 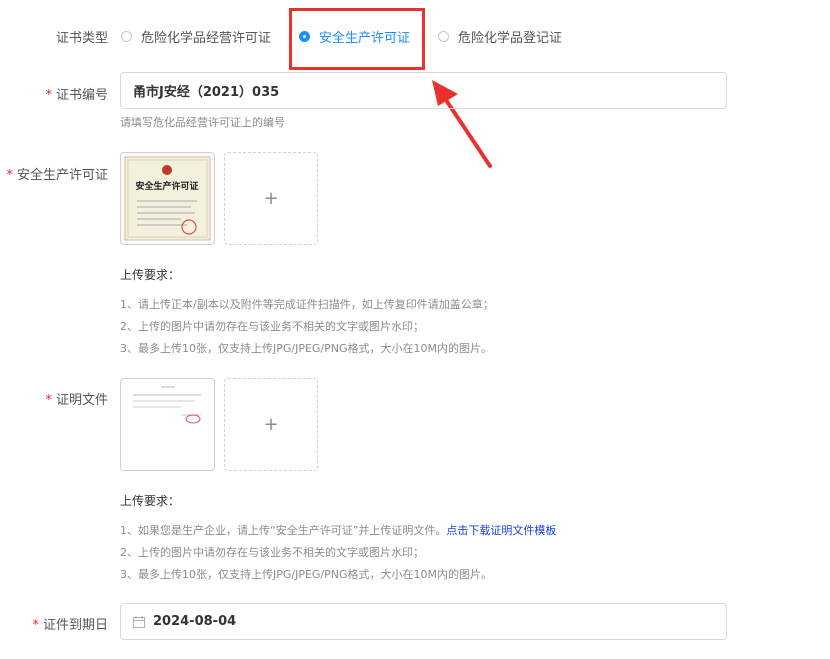 What do you see at coordinates (501, 530) in the screenshot?
I see `download-template-link: 点击下载证明文件模板` at bounding box center [501, 530].